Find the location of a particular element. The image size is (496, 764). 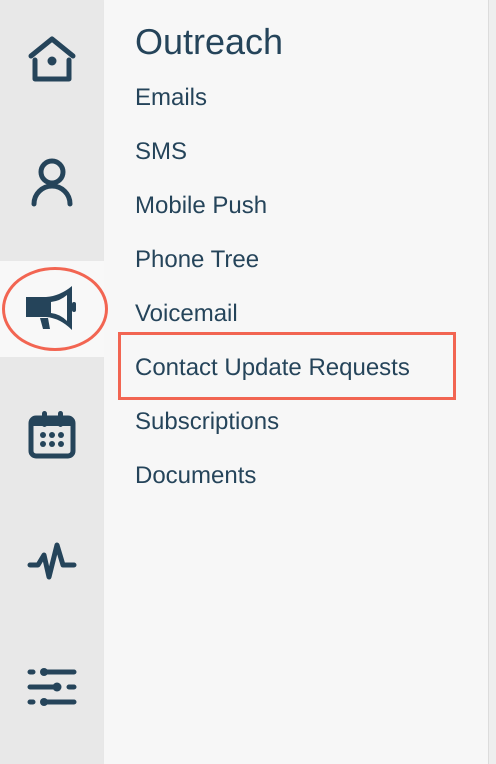

menu-link: Phone Tree is located at coordinates (197, 260).